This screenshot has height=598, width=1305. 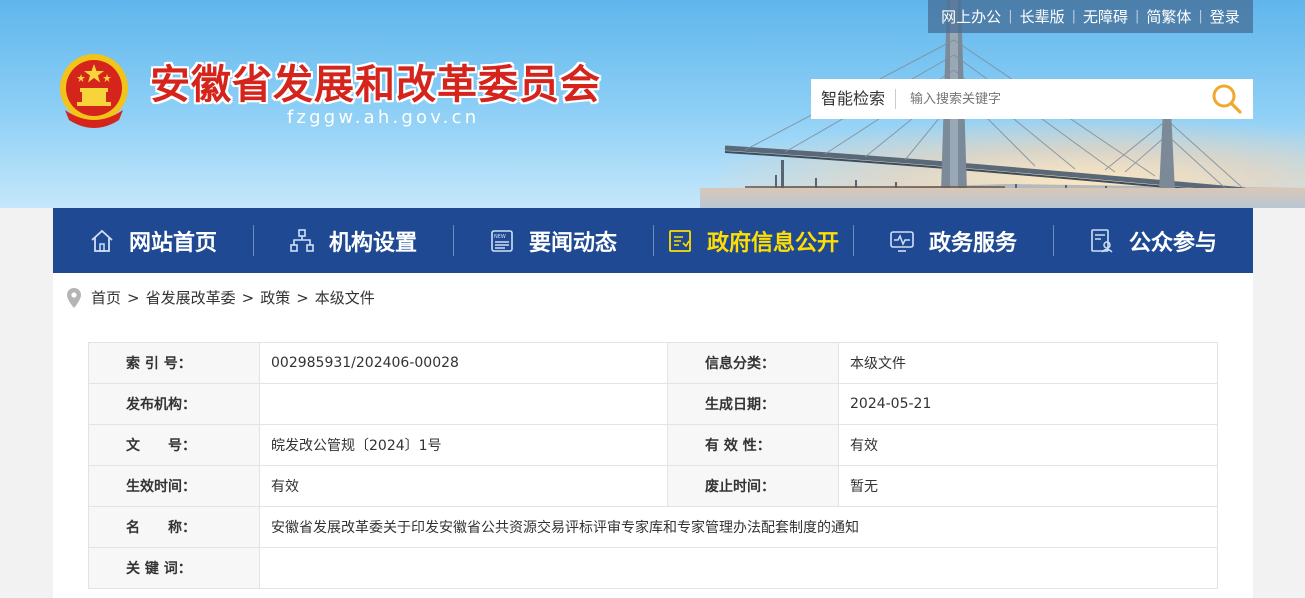 I want to click on top-links-bar: 网上办公 | 长辈版 | 无障碍 | 简繁体 | 登录, so click(x=1090, y=16).